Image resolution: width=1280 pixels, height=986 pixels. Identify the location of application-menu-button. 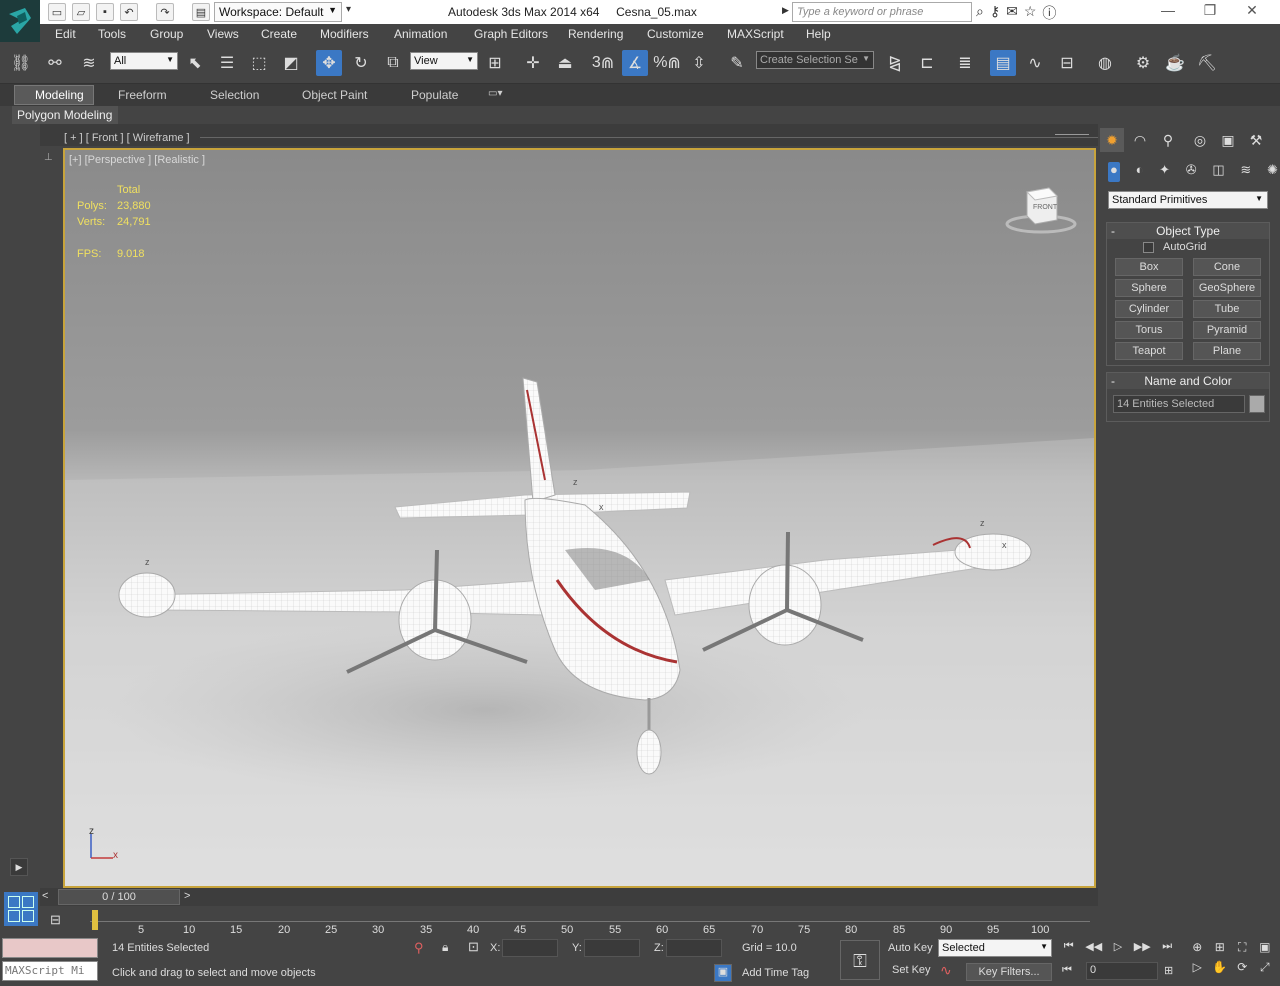
(20, 21).